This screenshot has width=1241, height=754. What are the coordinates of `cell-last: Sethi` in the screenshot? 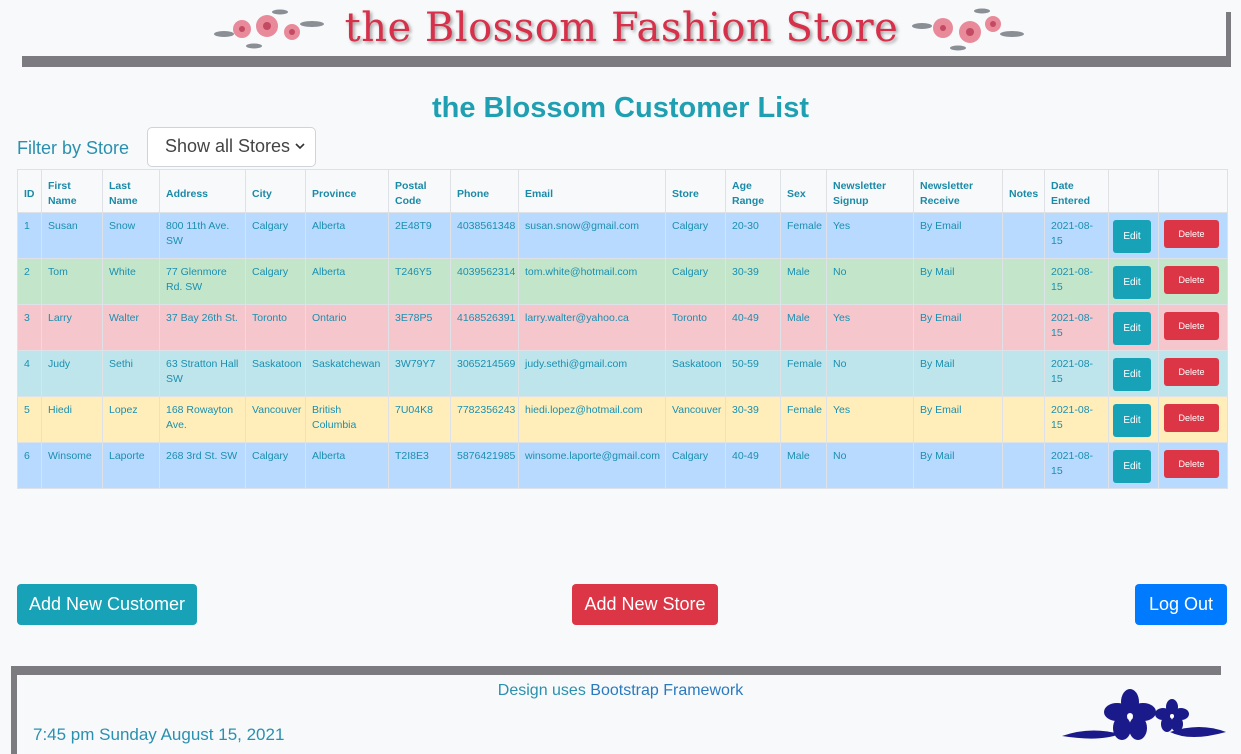 It's located at (131, 373).